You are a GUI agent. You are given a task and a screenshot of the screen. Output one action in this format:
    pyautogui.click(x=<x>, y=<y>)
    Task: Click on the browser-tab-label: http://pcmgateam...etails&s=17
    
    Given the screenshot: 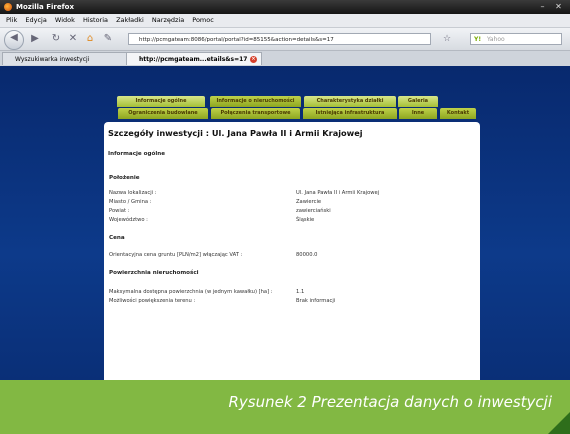 What is the action you would take?
    pyautogui.click(x=193, y=59)
    